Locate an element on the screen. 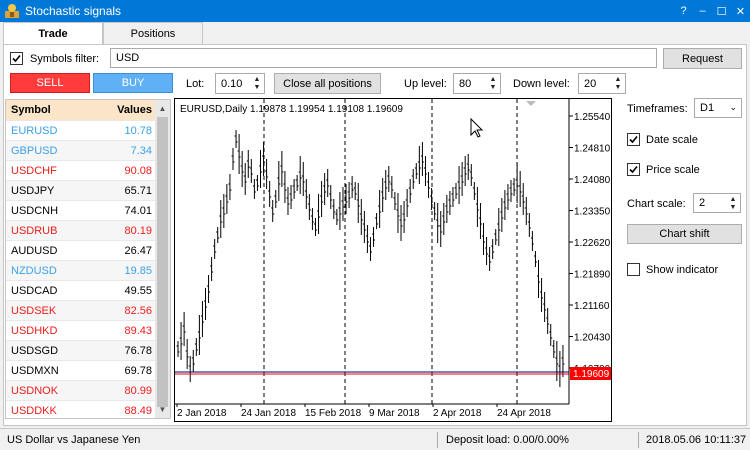 The width and height of the screenshot is (750, 450). table-row: USDNOK 80.99 is located at coordinates (81, 390).